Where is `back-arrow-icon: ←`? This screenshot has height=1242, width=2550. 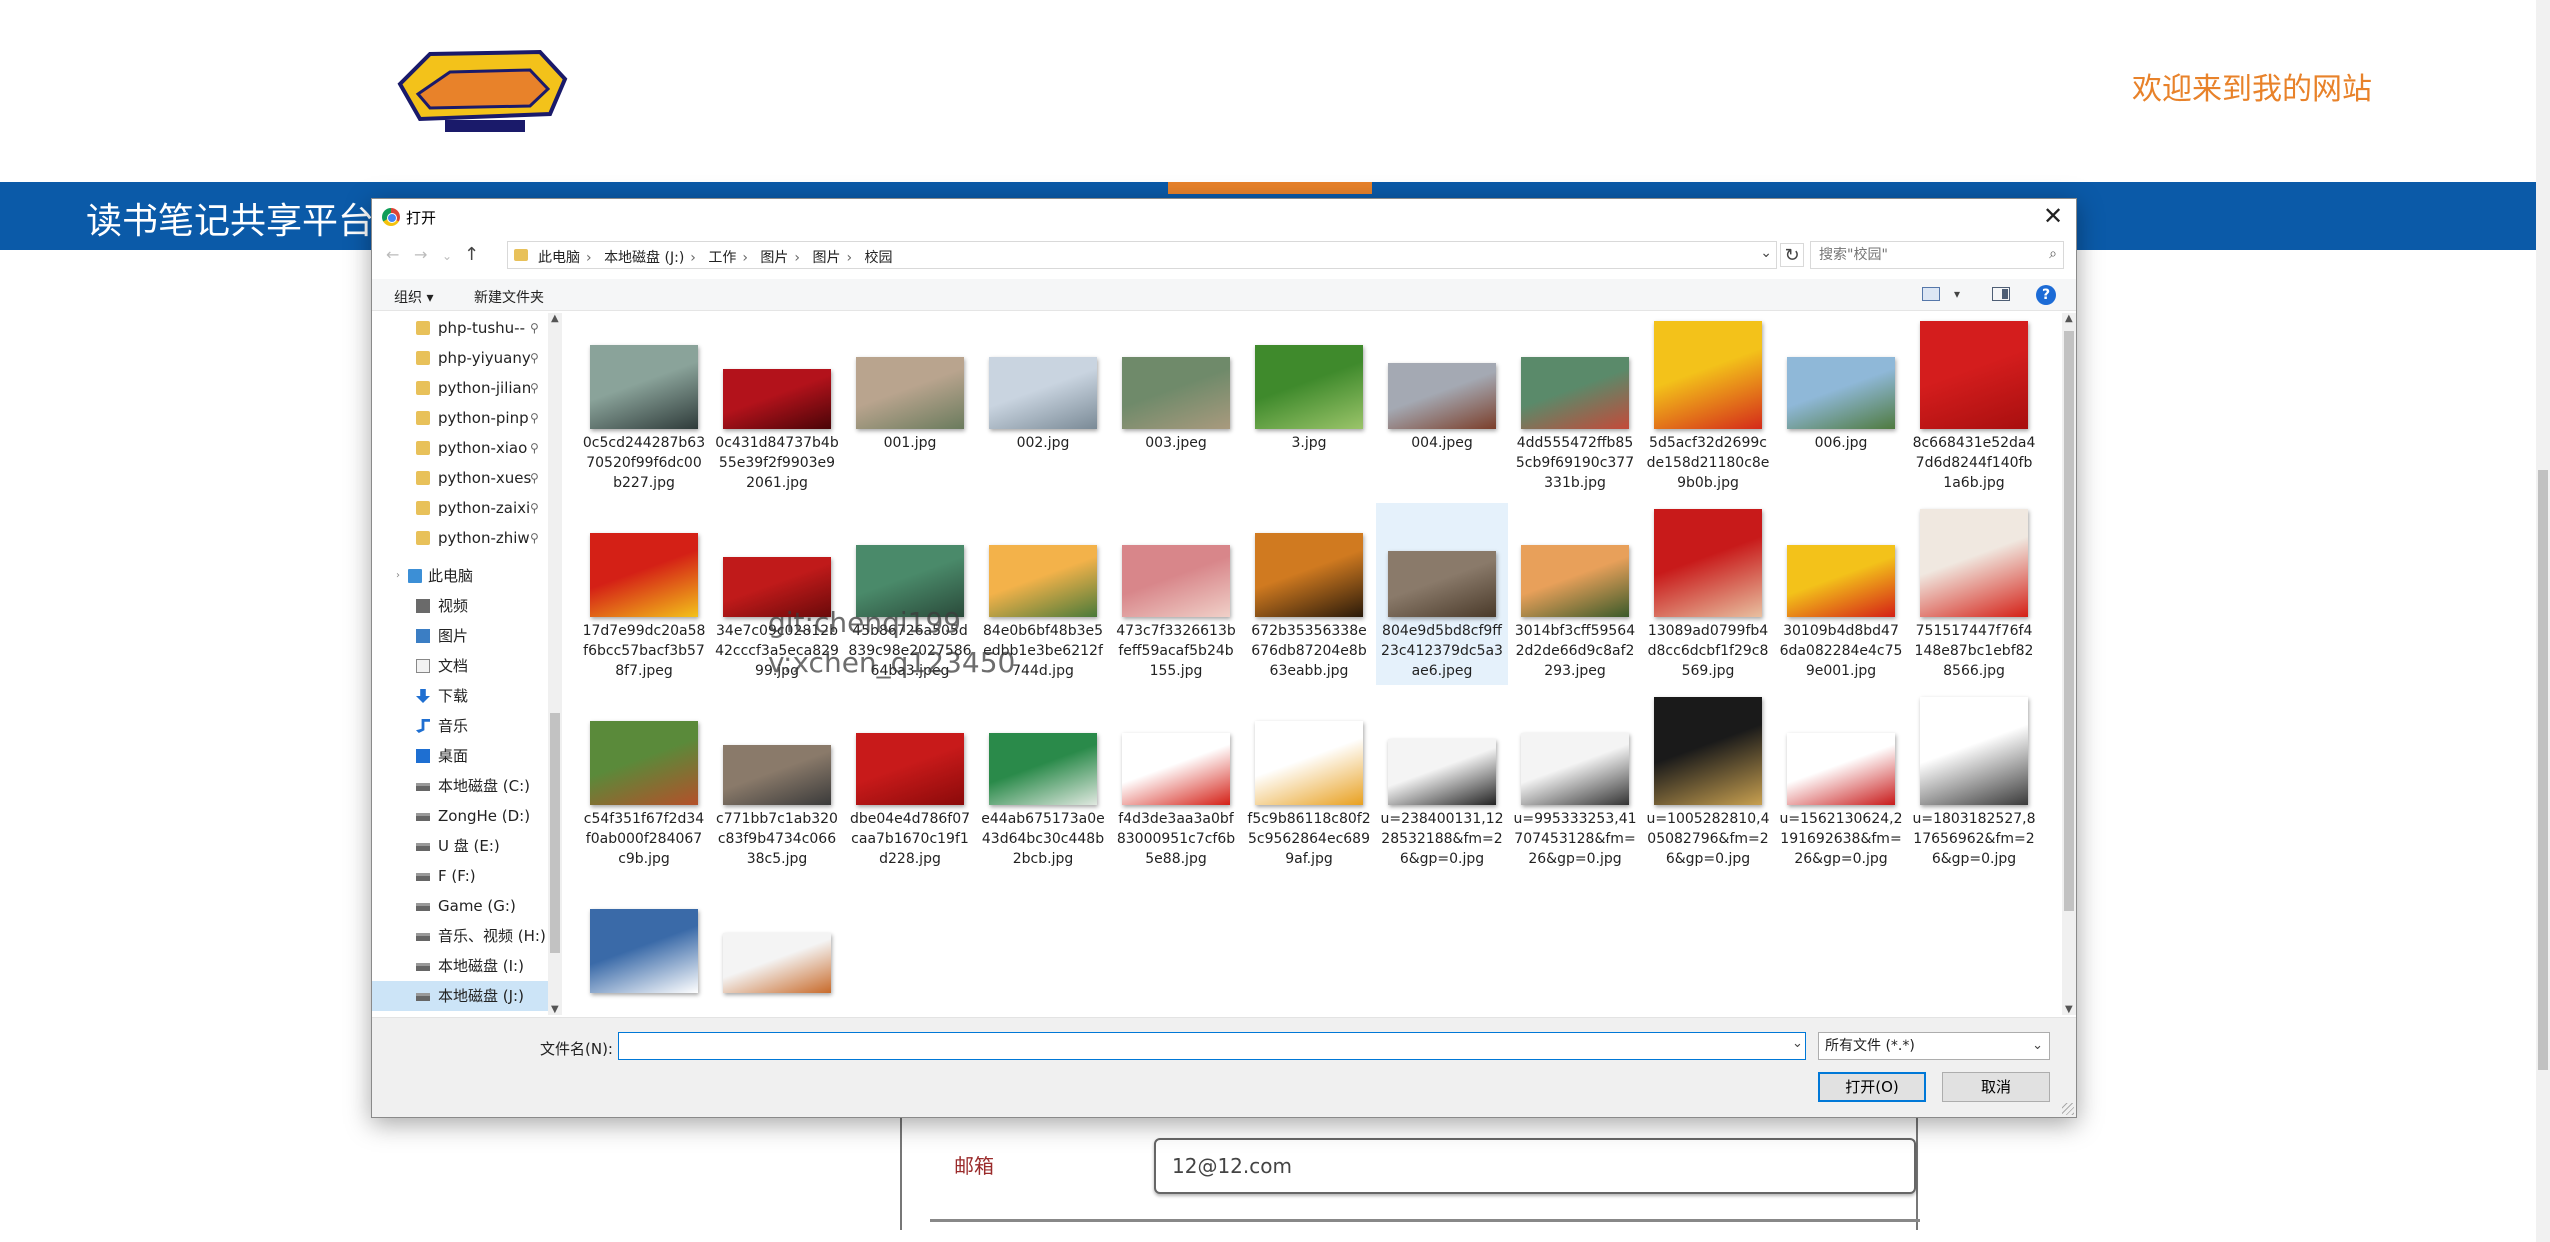
back-arrow-icon: ← is located at coordinates (392, 254).